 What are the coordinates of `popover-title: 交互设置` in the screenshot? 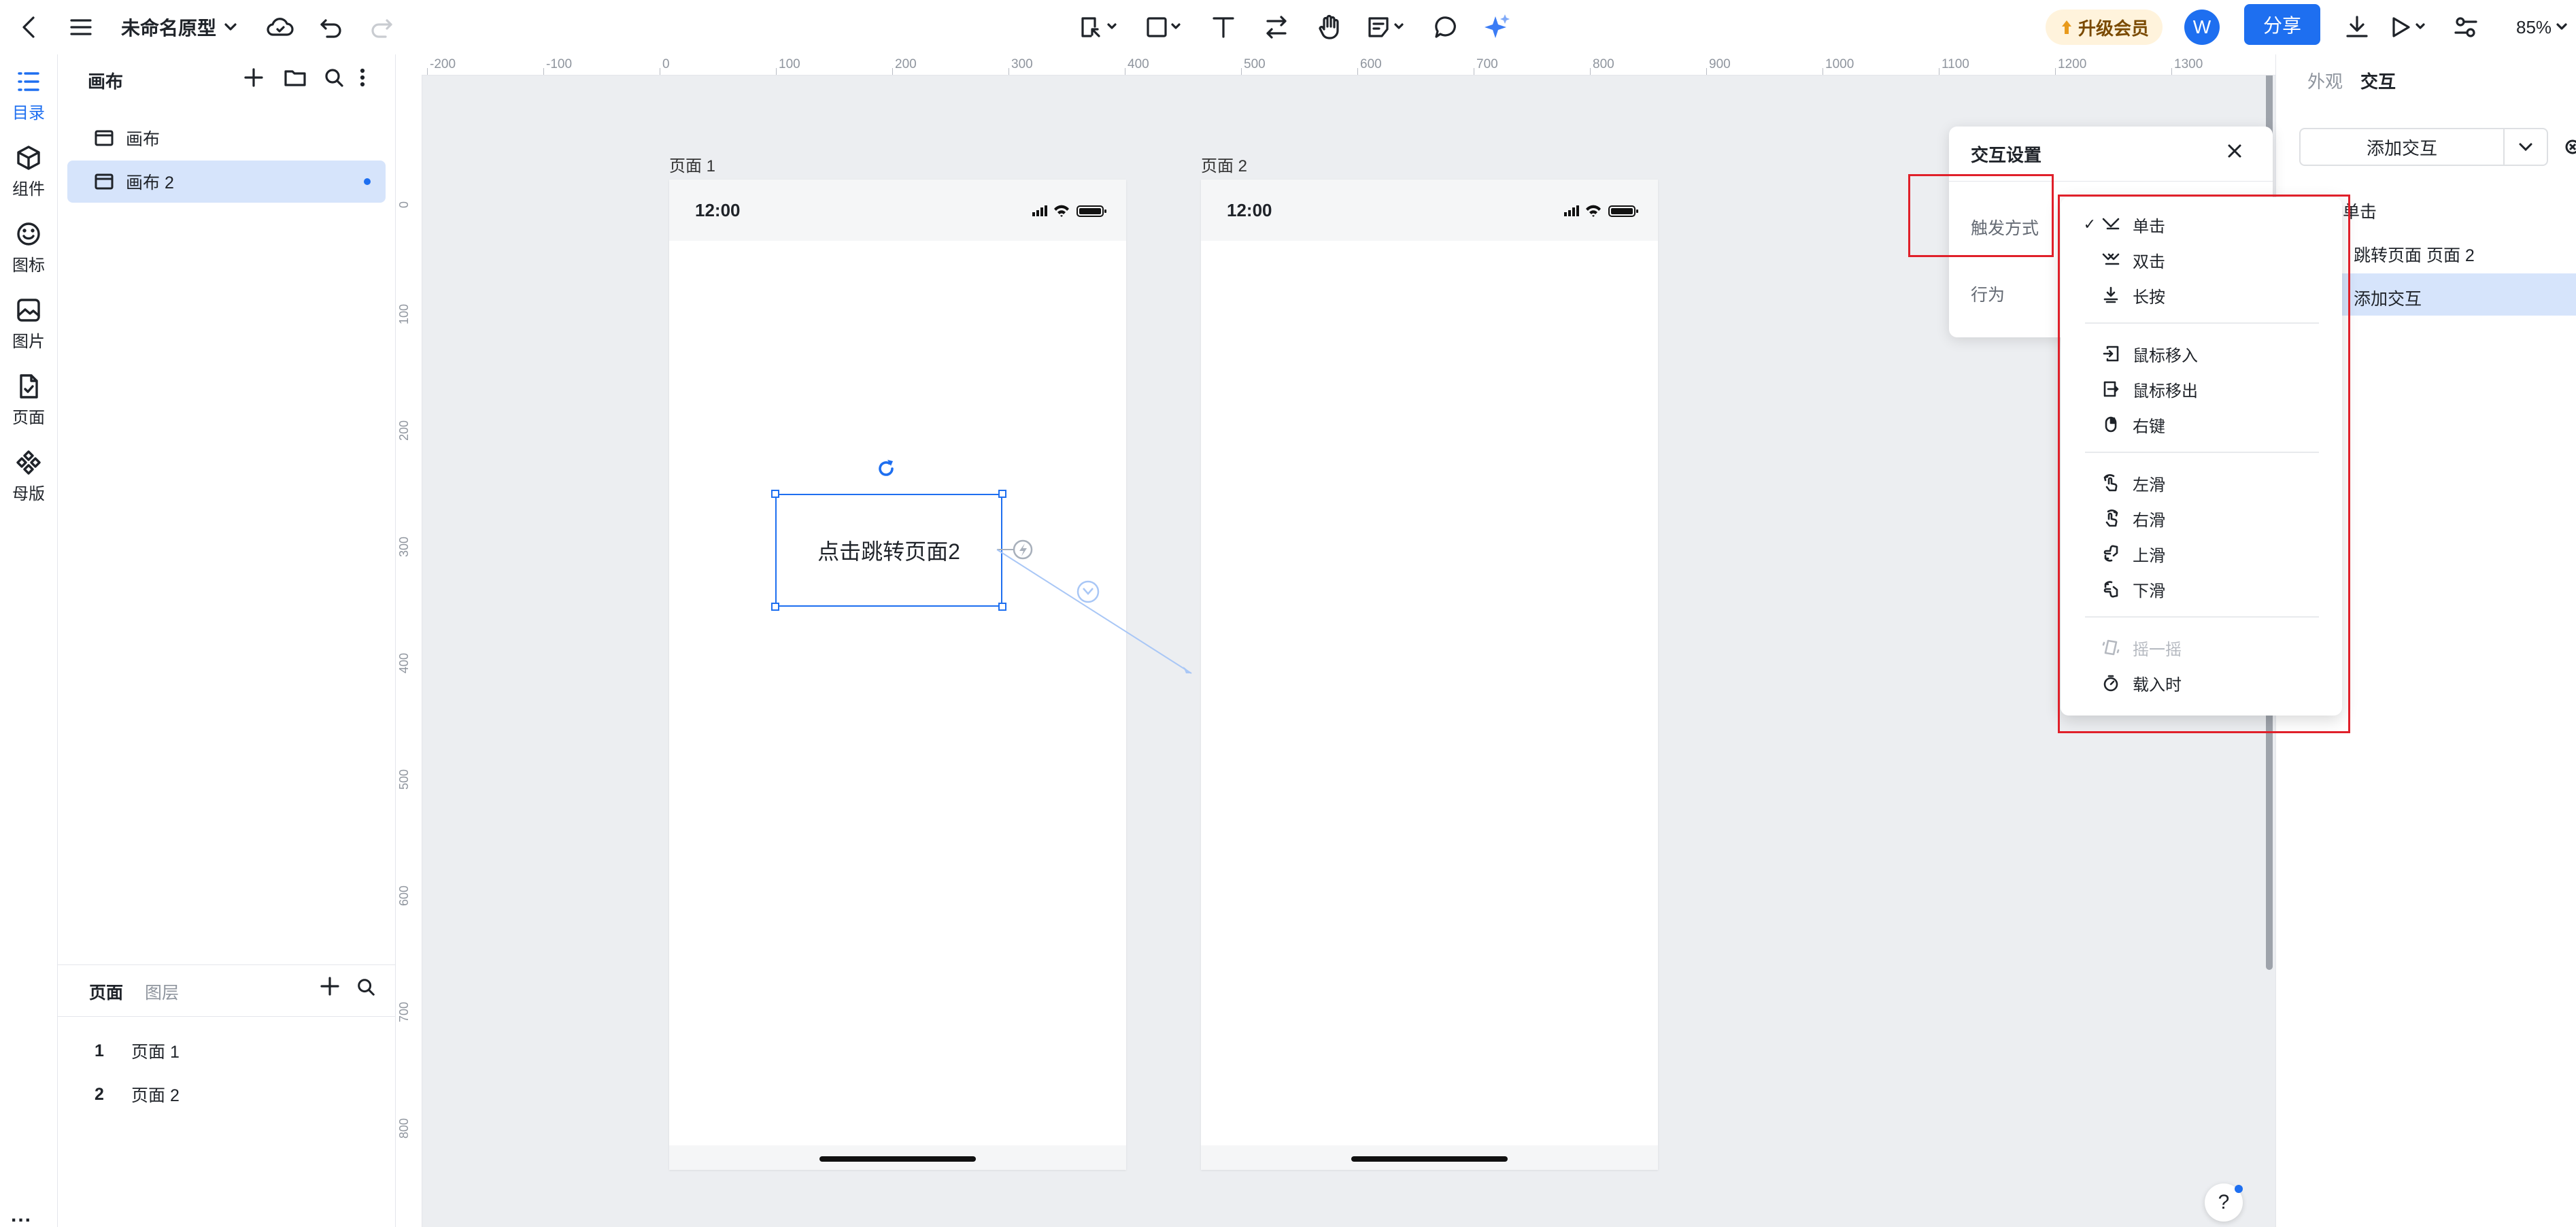 It's located at (2006, 155).